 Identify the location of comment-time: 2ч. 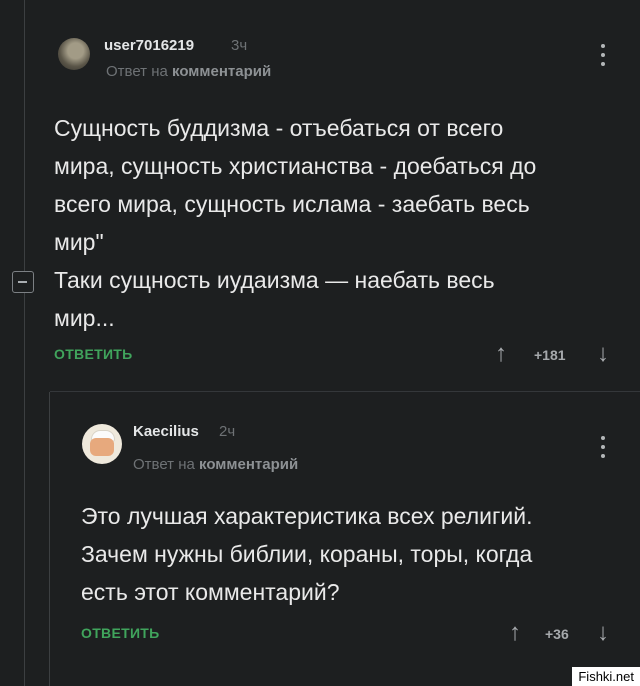
(227, 431).